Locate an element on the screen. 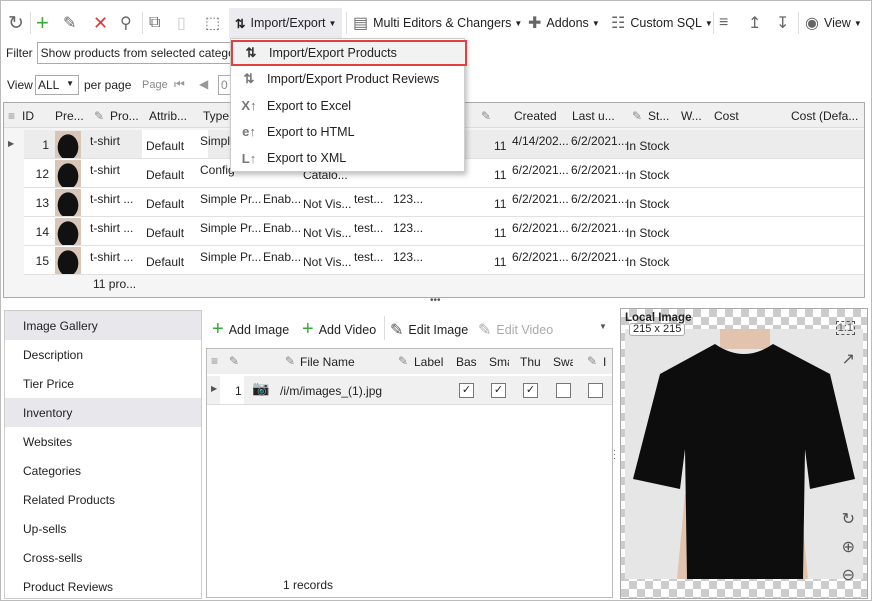 This screenshot has width=872, height=601. add-button: + is located at coordinates (42, 23).